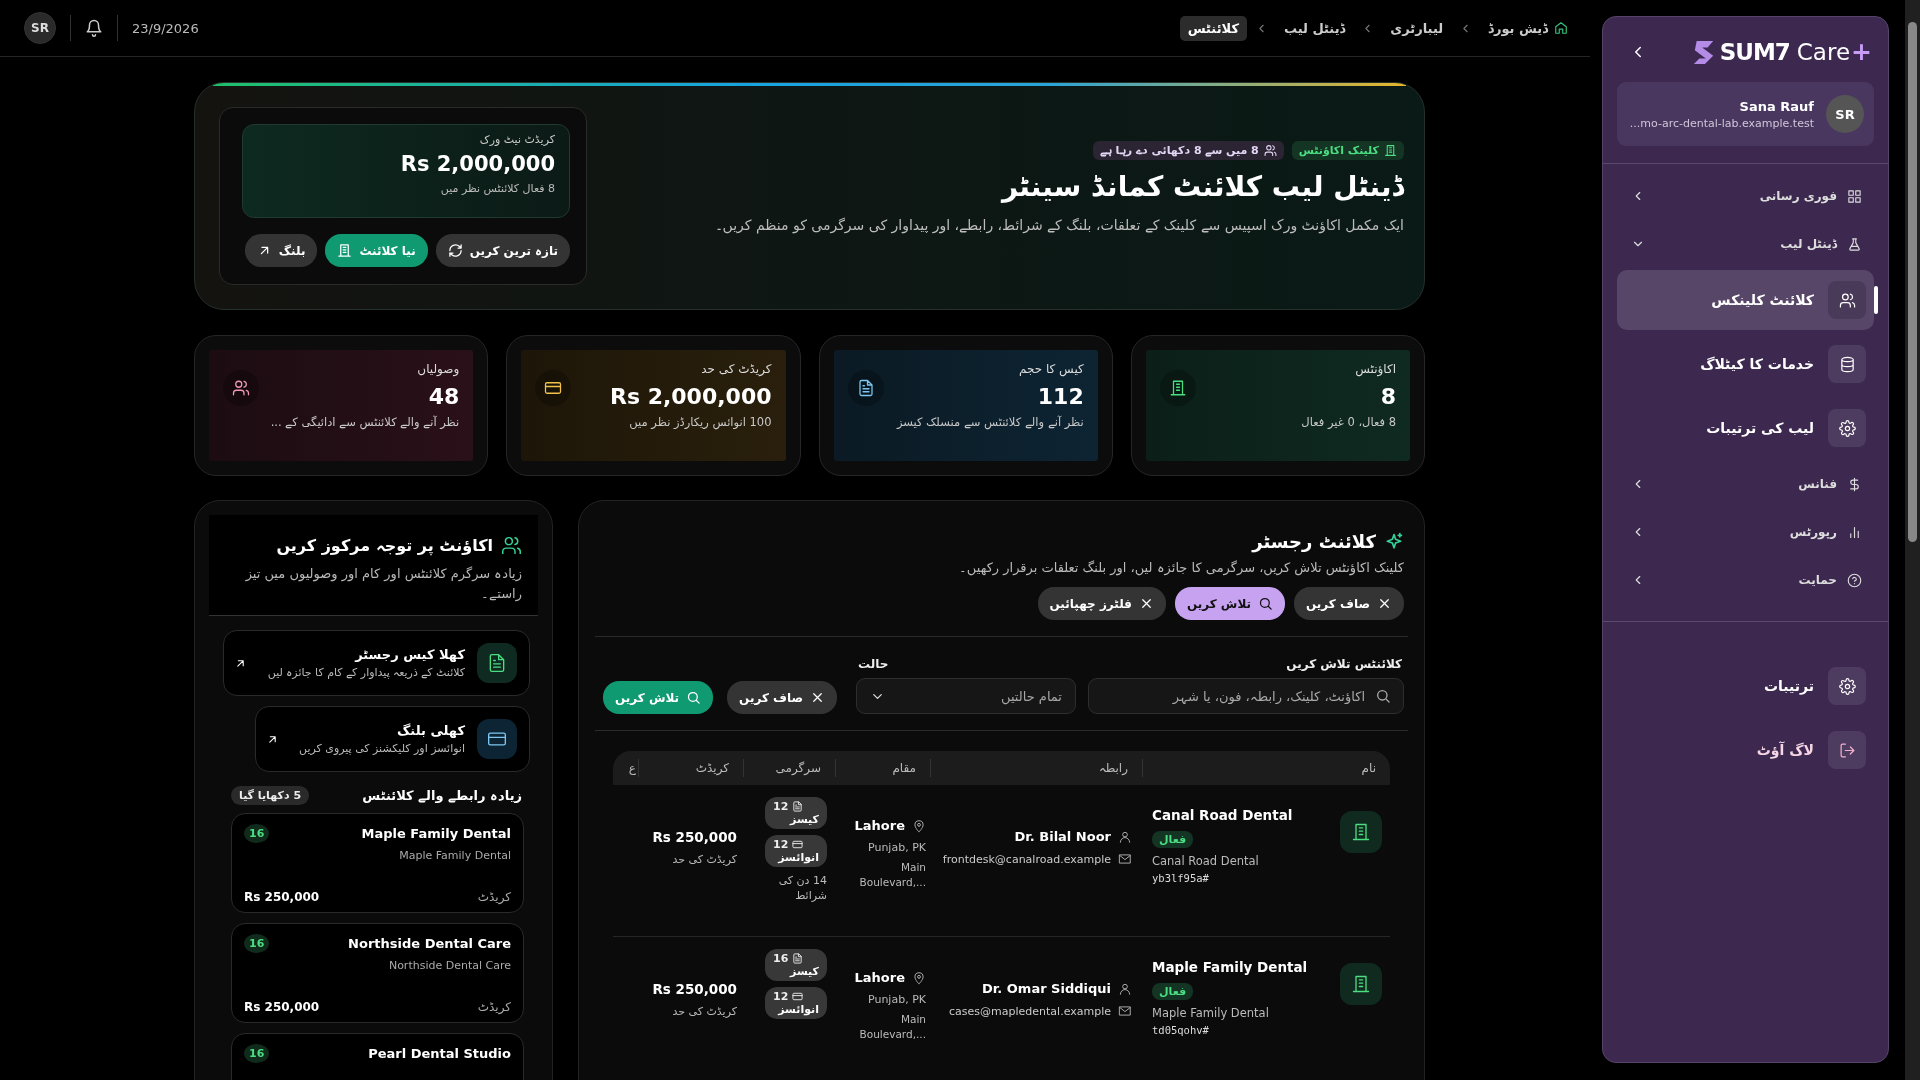 The width and height of the screenshot is (1920, 1080). I want to click on brand-product: Care, so click(1823, 51).